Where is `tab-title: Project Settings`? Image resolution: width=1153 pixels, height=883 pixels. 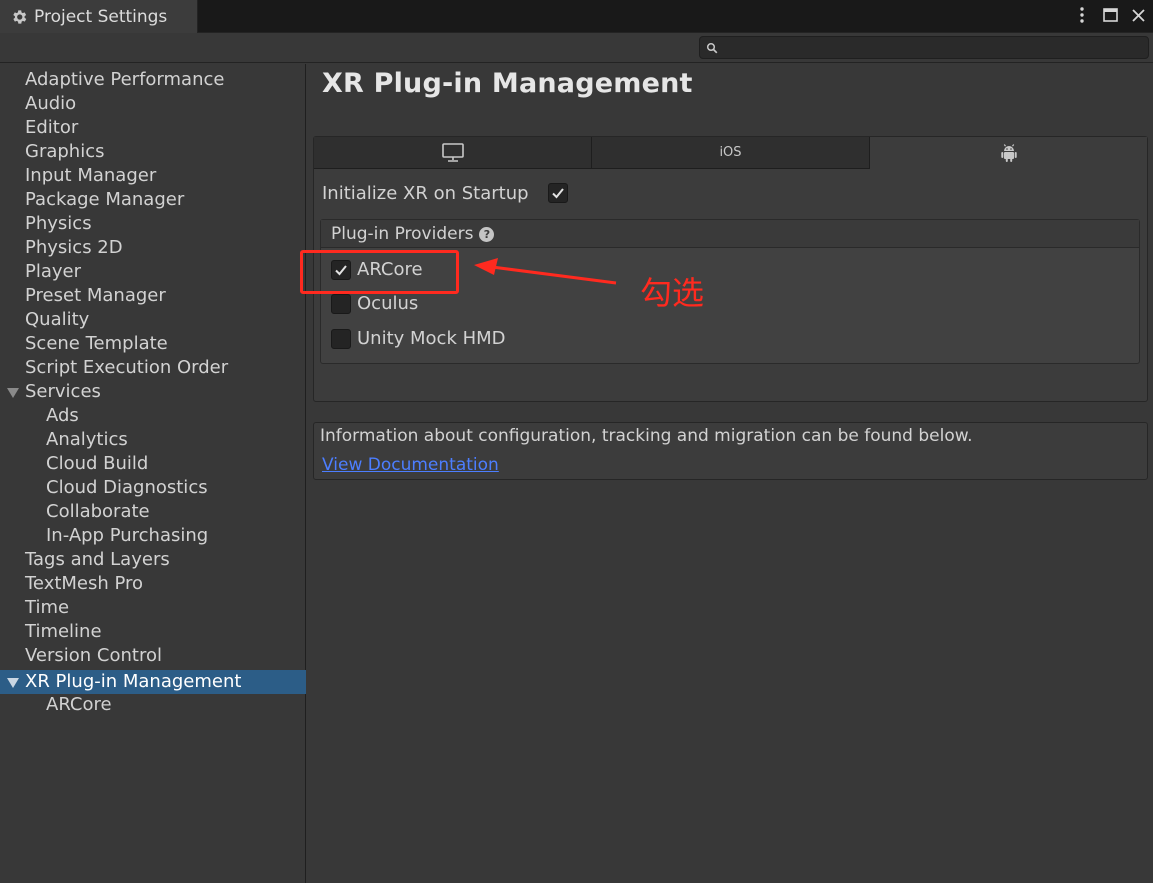 tab-title: Project Settings is located at coordinates (101, 16).